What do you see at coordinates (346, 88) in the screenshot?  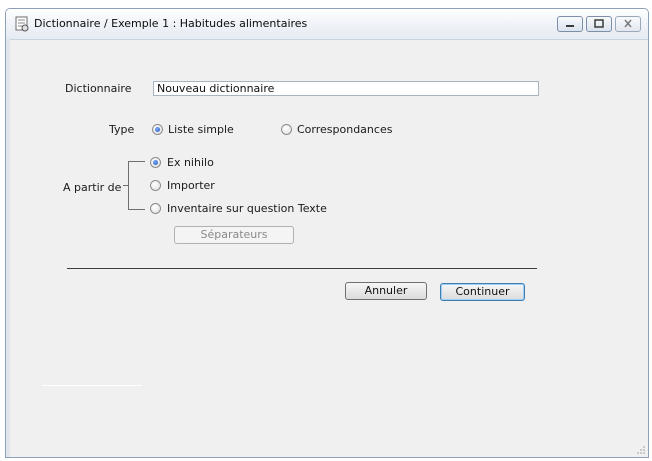 I see `dictionary-name-input` at bounding box center [346, 88].